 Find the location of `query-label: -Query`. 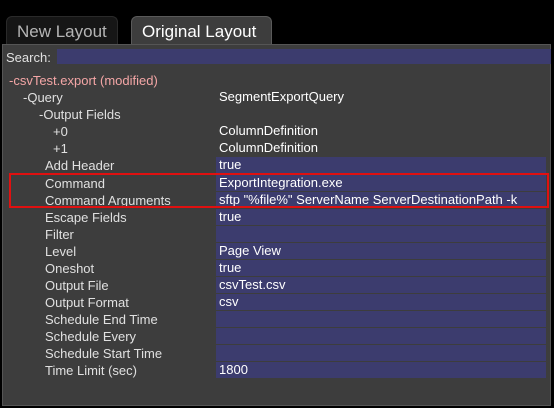

query-label: -Query is located at coordinates (43, 97).